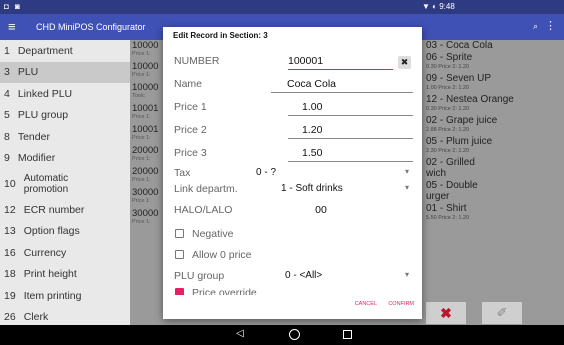  Describe the element at coordinates (145, 45) in the screenshot. I see `list-item-number: 10000` at that location.